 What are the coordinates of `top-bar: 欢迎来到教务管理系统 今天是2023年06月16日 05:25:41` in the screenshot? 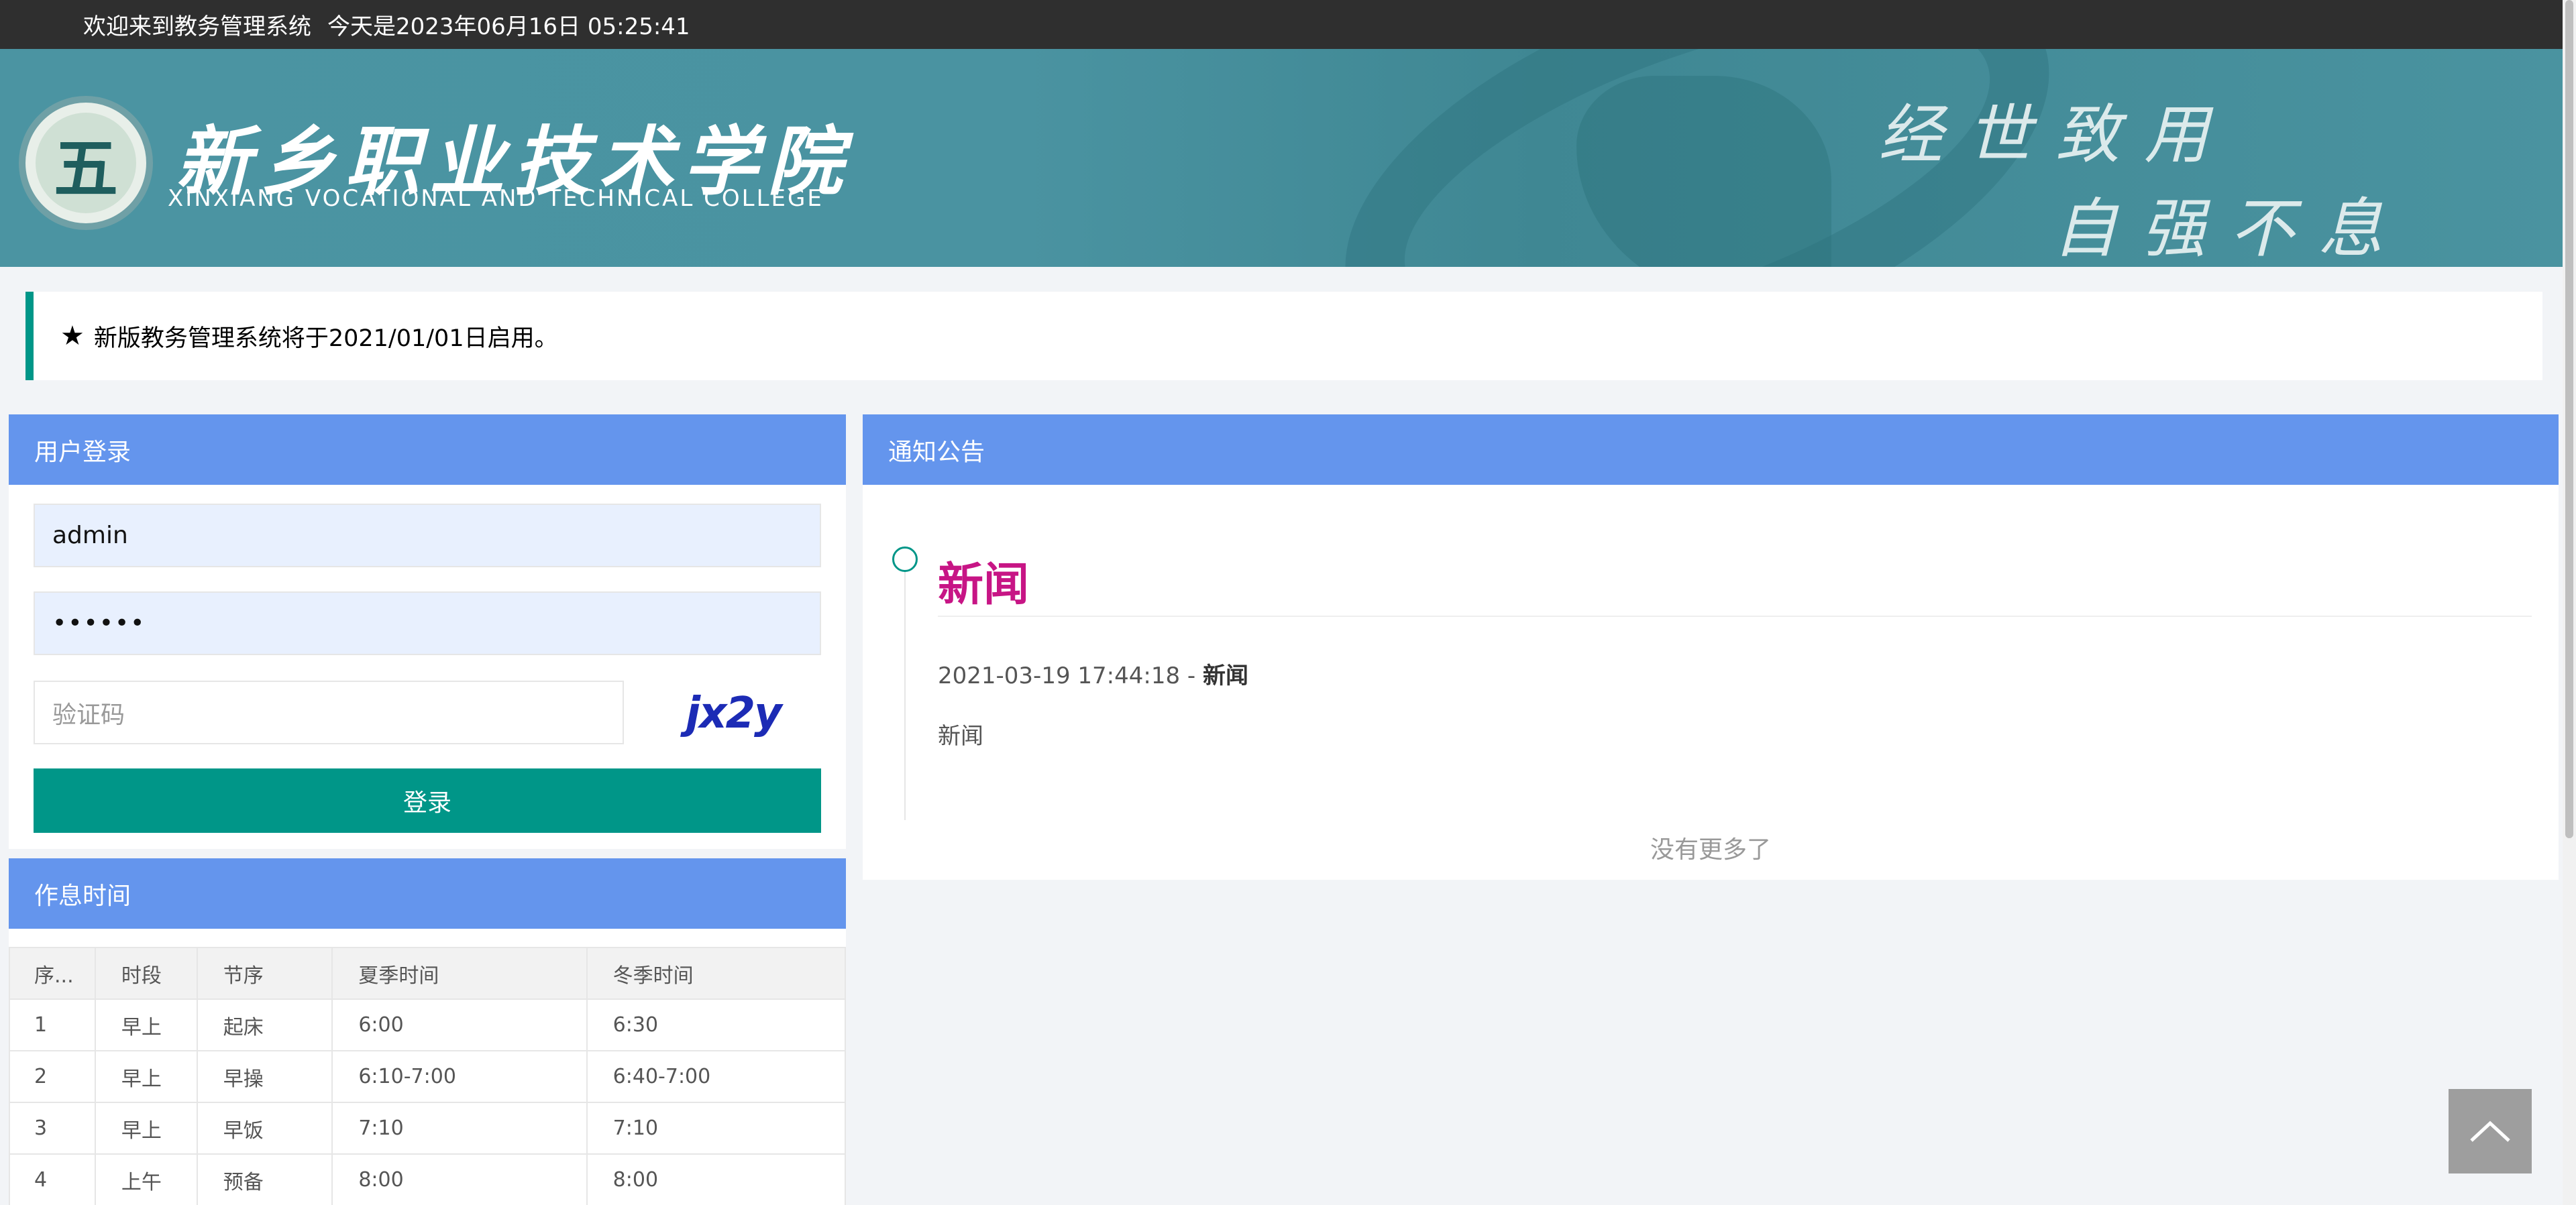 It's located at (1281, 24).